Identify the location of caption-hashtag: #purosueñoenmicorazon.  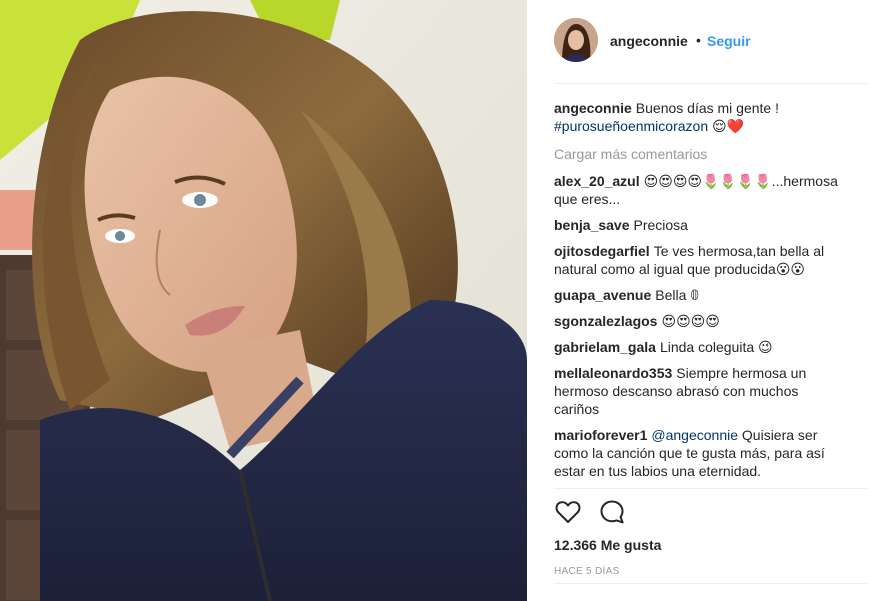
(631, 126).